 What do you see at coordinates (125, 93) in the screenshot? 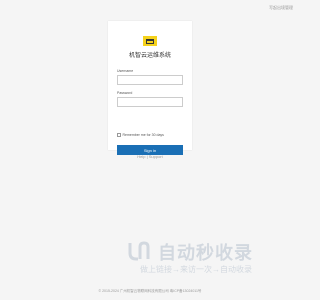
I see `password-label: Password` at bounding box center [125, 93].